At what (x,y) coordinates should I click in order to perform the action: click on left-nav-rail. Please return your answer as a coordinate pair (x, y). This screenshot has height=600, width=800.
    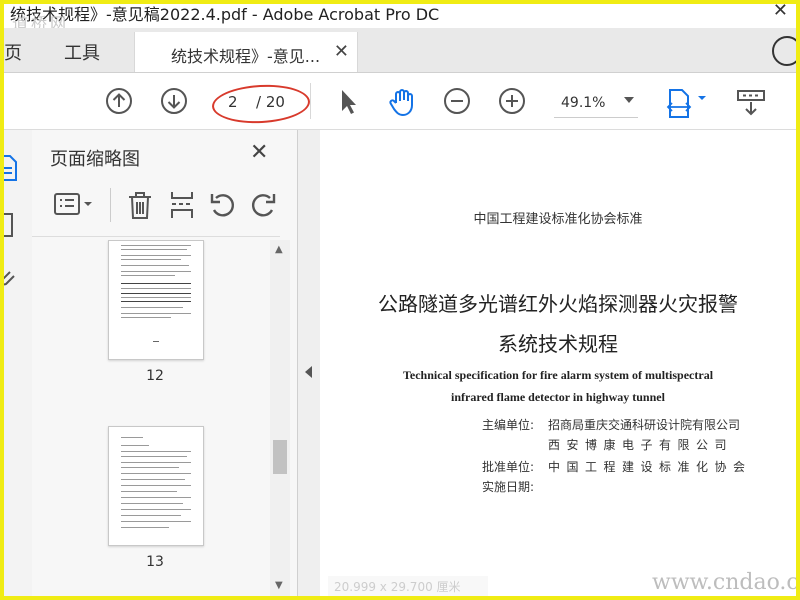
    Looking at the image, I should click on (18, 363).